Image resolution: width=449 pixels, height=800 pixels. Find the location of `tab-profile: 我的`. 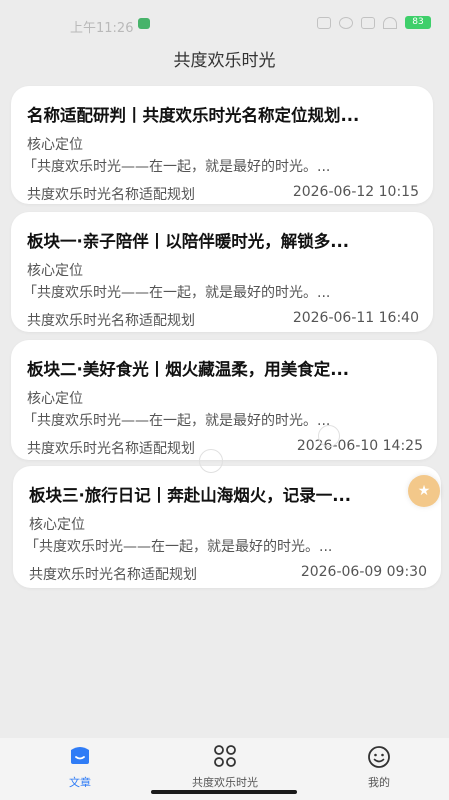

tab-profile: 我的 is located at coordinates (379, 769).